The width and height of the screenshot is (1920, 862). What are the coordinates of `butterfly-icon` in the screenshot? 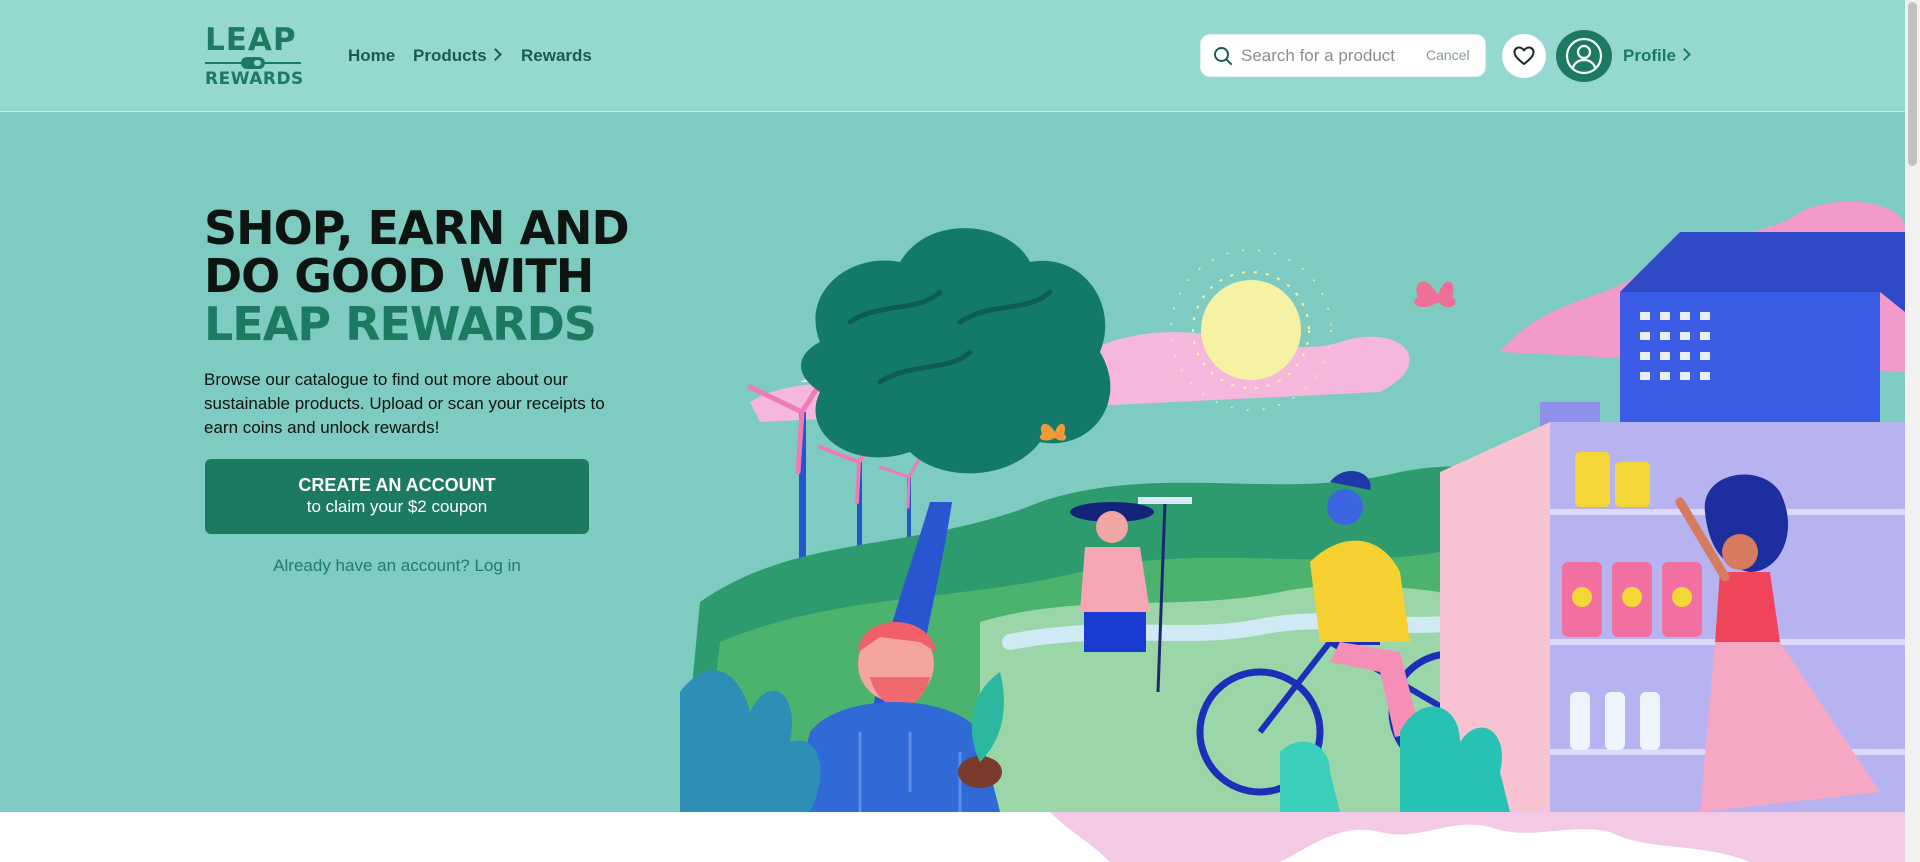 It's located at (1435, 294).